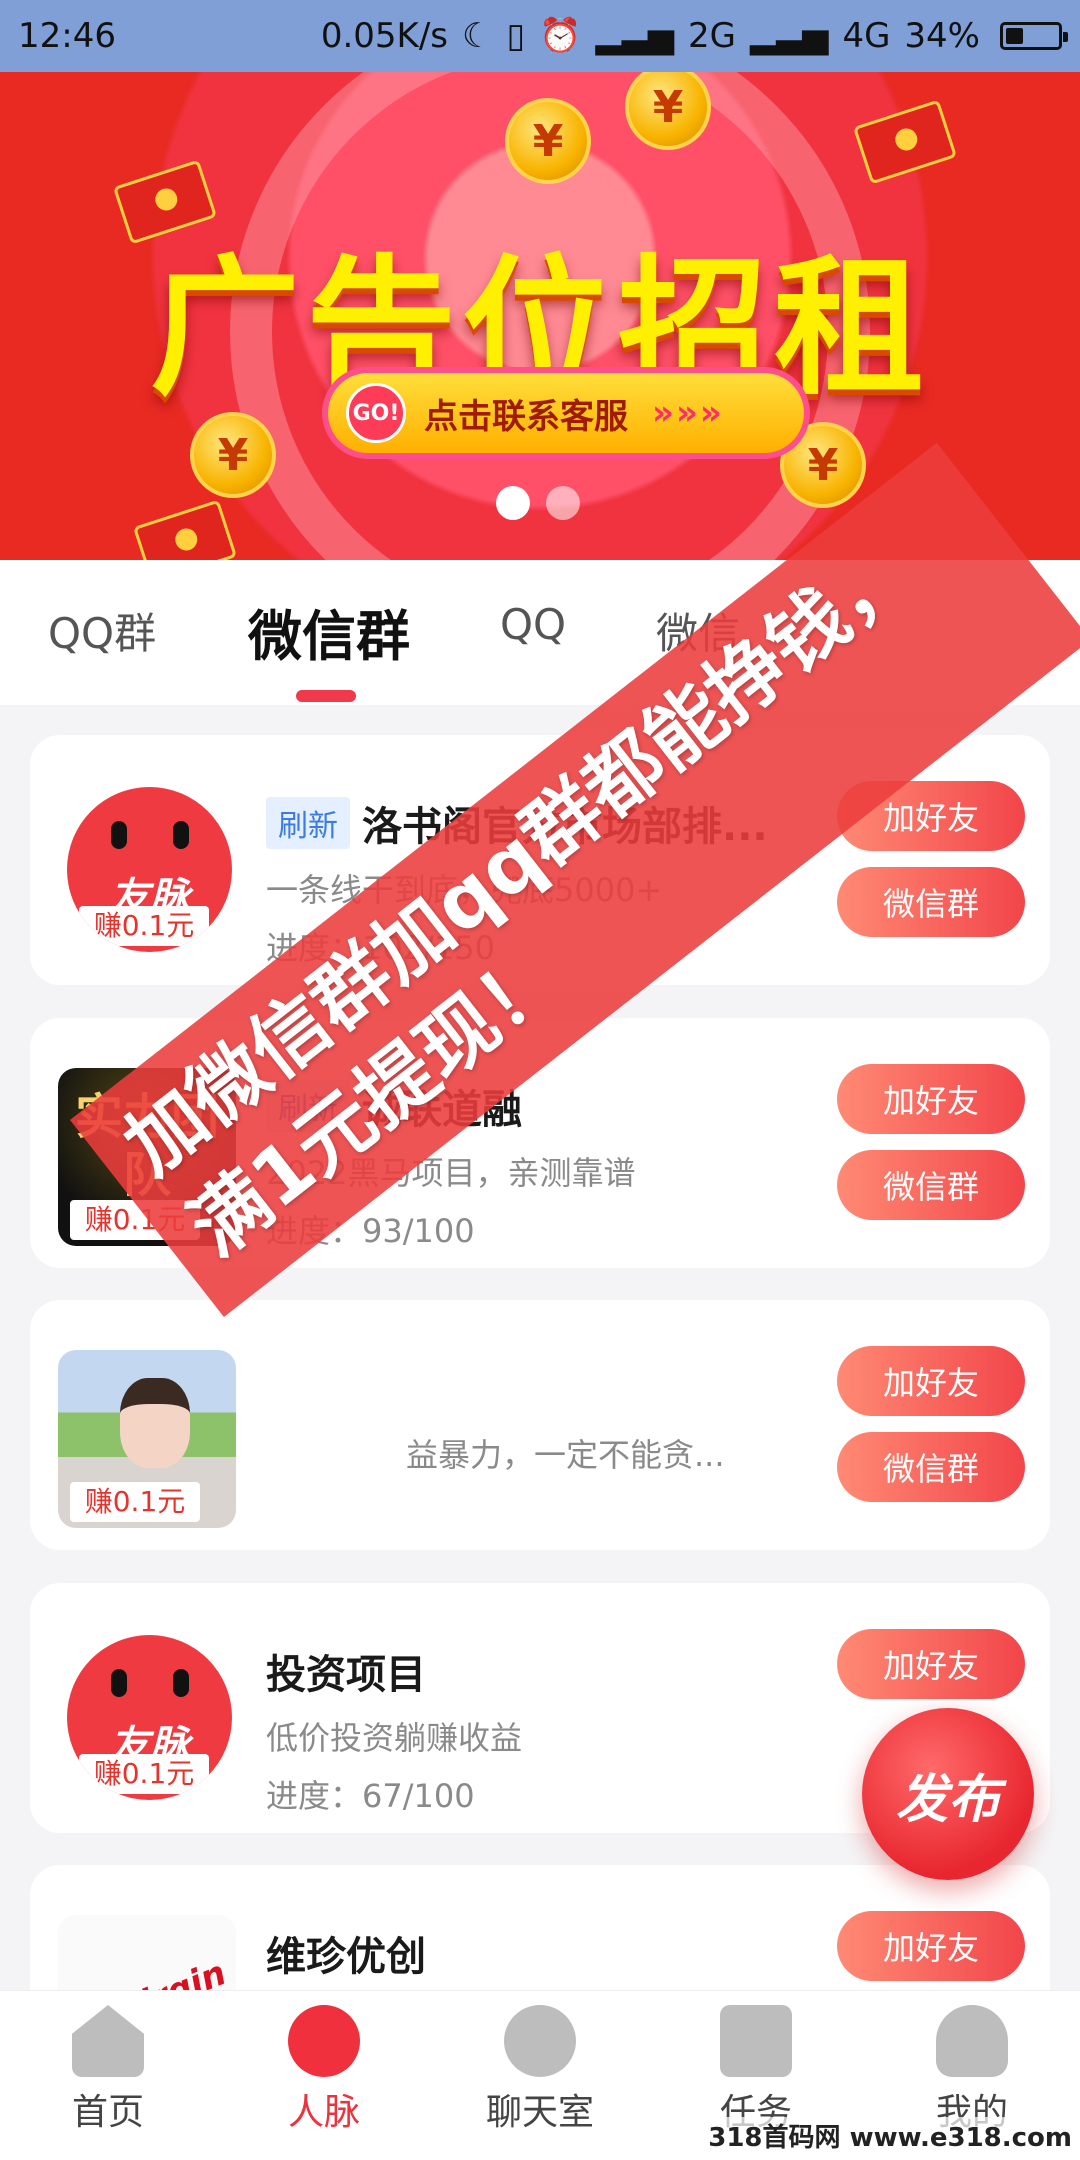 This screenshot has height=2160, width=1080. I want to click on net-speed: 0.05K/s, so click(384, 36).